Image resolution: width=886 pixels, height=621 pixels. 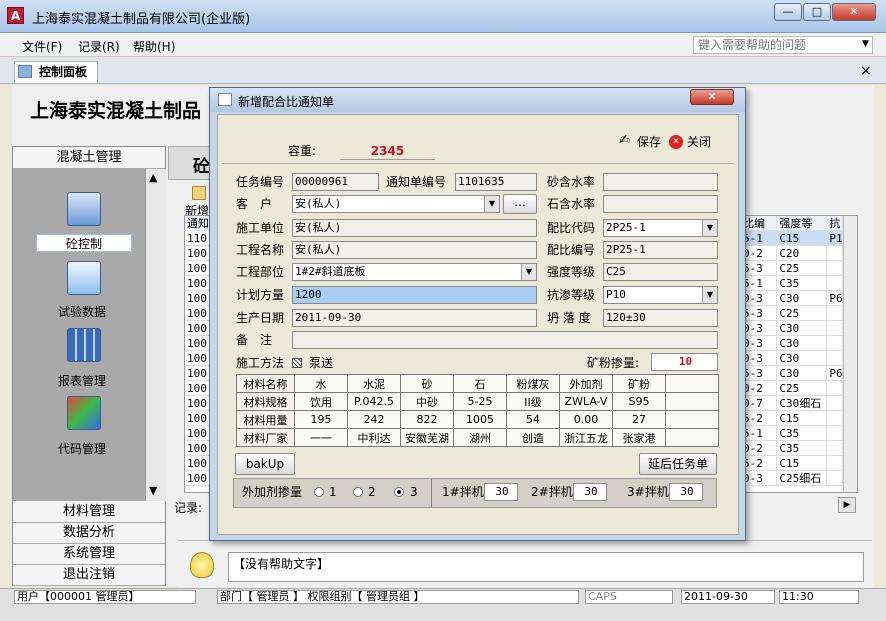 I want to click on maximize-button: □, so click(x=817, y=12).